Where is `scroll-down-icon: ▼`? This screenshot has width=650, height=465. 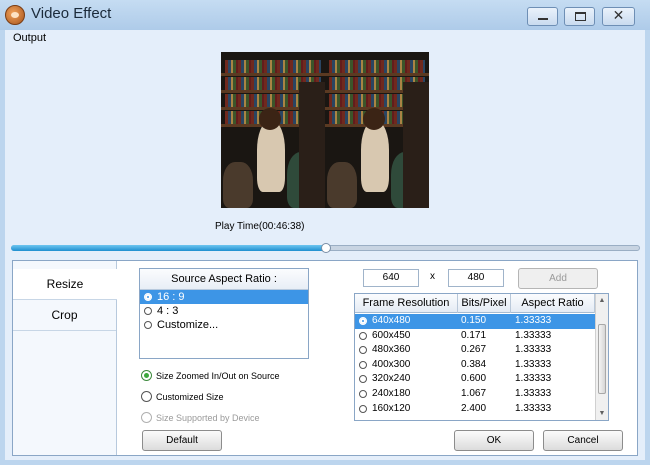 scroll-down-icon: ▼ is located at coordinates (602, 413).